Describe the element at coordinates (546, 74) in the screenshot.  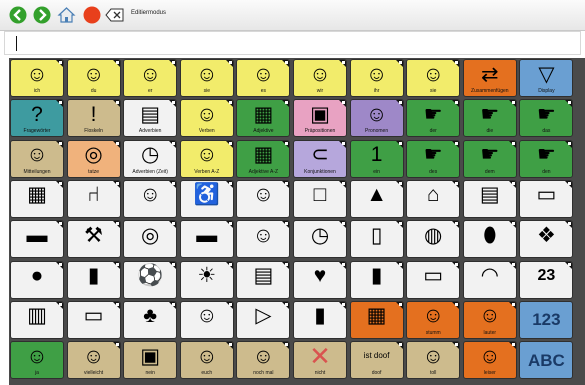
I see `symbol-icon: ▽` at that location.